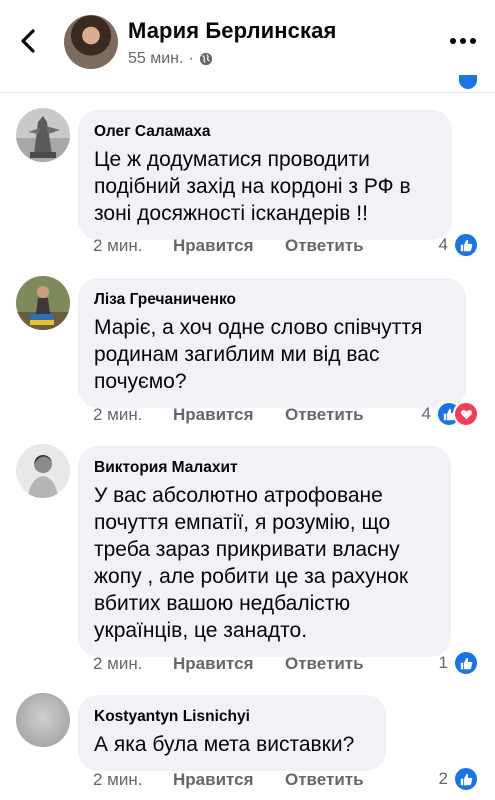  I want to click on comment-author: Виктория Малахит, so click(264, 468).